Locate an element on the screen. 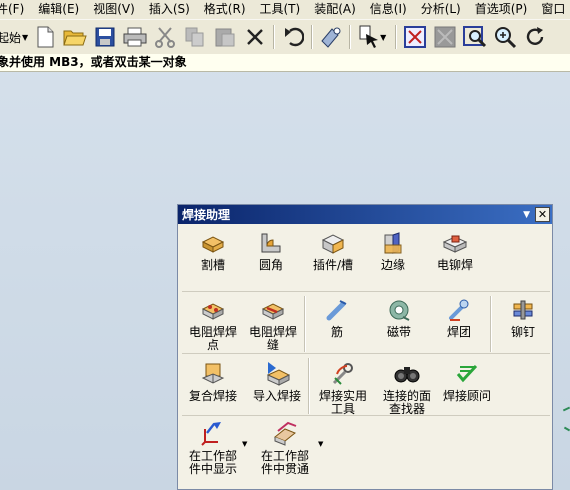  command-finder-icon is located at coordinates (331, 37).